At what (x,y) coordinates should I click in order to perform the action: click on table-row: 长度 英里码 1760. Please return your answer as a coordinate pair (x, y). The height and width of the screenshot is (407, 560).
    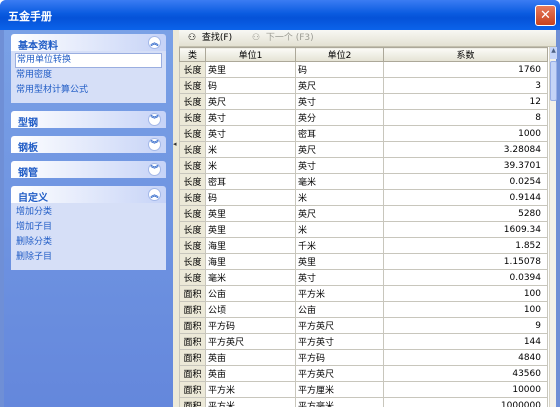
    Looking at the image, I should click on (363, 69).